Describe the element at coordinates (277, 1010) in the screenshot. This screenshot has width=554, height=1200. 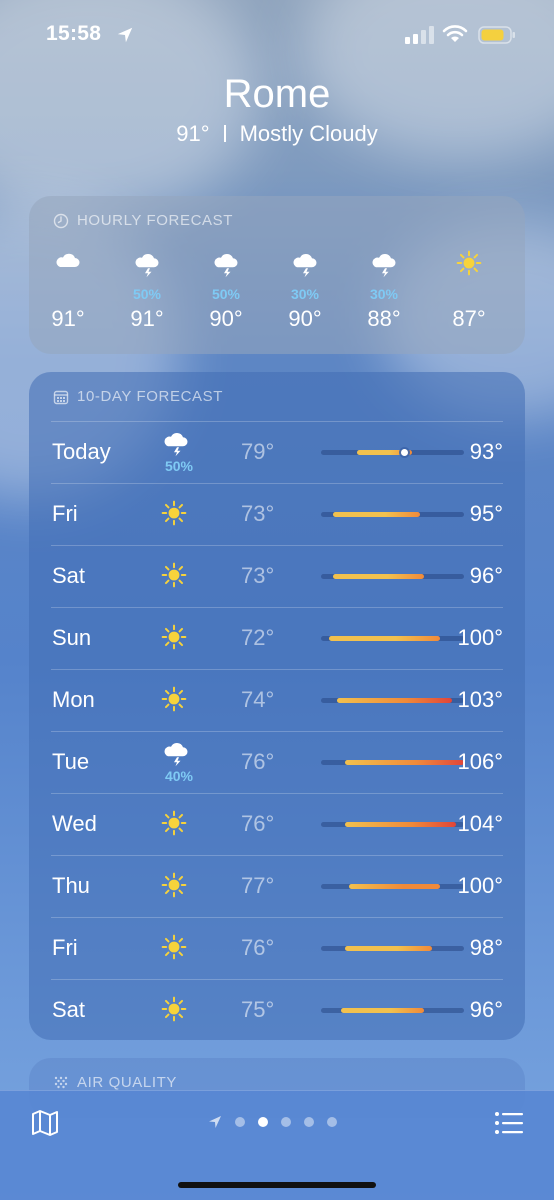
I see `forecast-row: Sat 75° 96°` at that location.